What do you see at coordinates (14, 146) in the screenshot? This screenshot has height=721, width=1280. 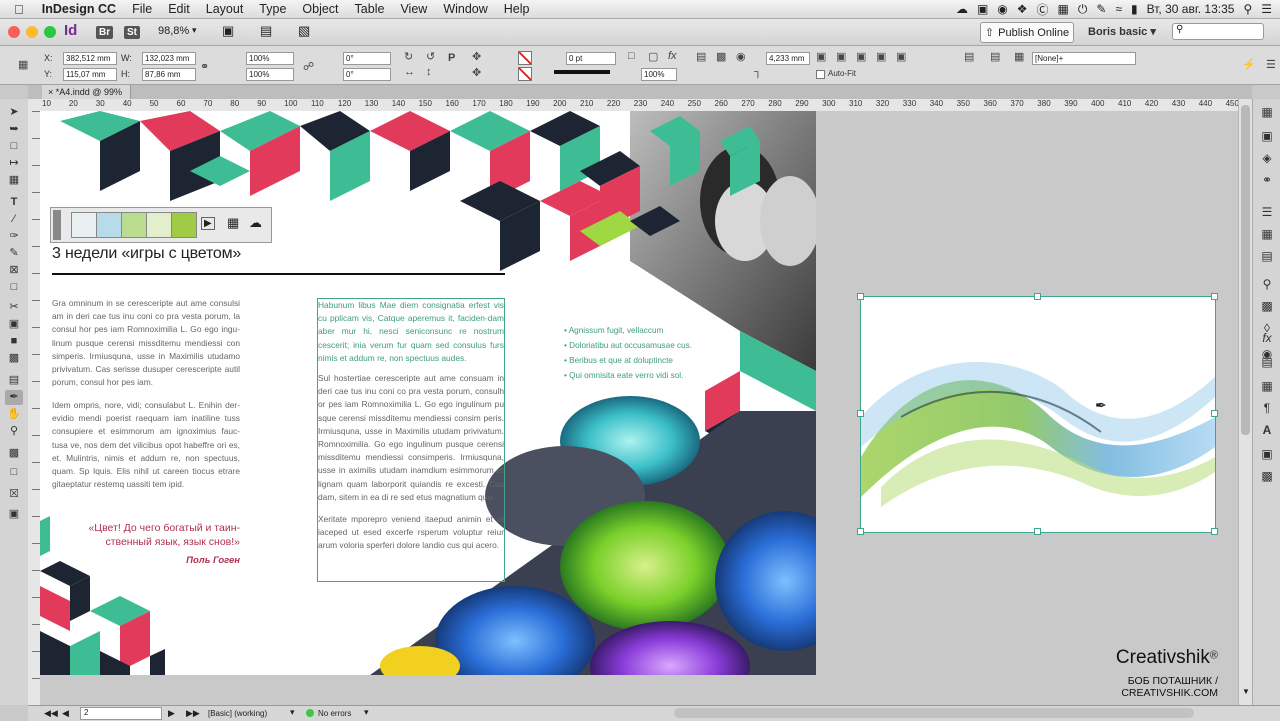 I see `page-tool-icon: □` at bounding box center [14, 146].